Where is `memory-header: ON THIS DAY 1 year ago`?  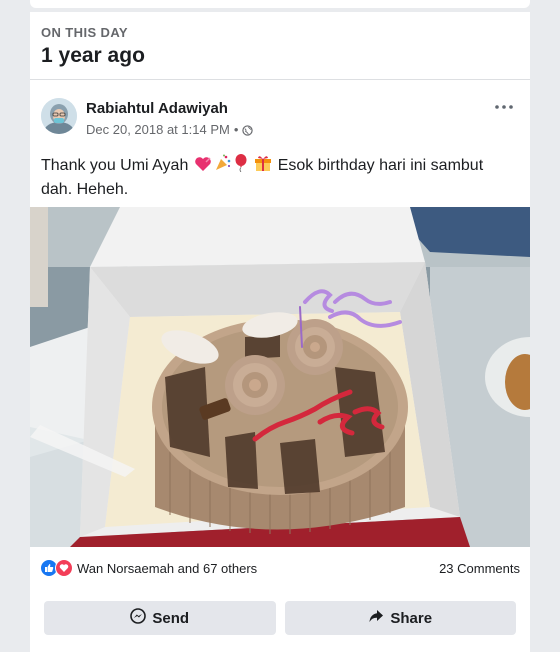
memory-header: ON THIS DAY 1 year ago is located at coordinates (93, 46).